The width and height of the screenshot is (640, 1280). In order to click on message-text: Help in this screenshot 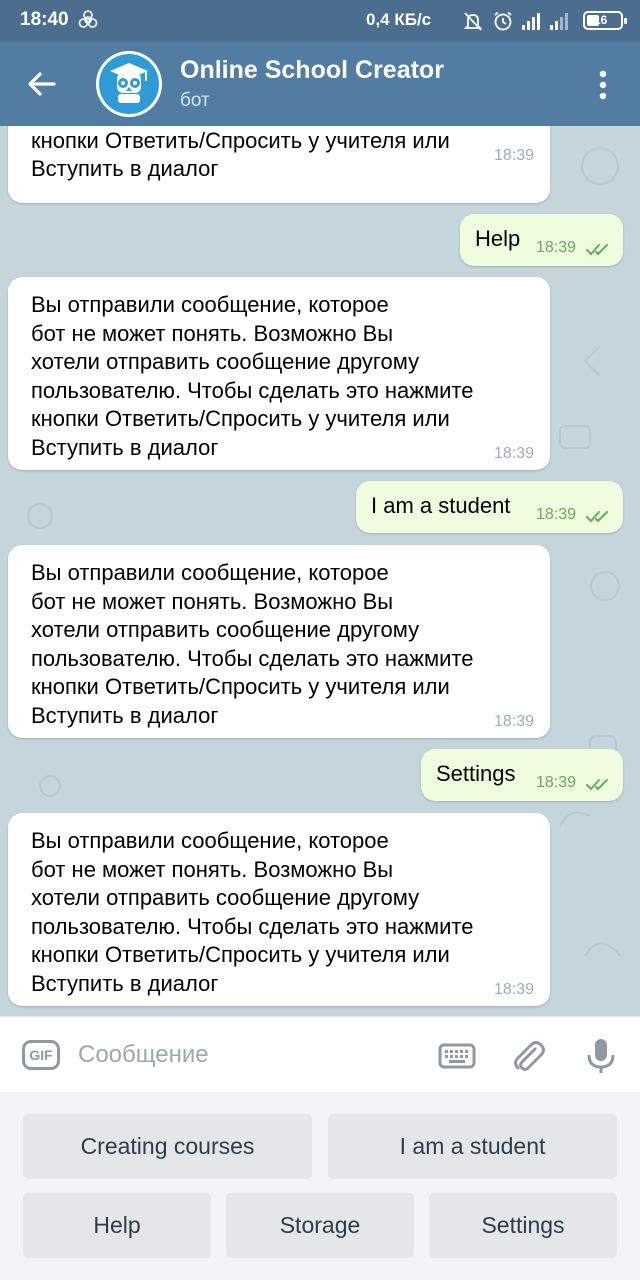, I will do `click(498, 238)`.